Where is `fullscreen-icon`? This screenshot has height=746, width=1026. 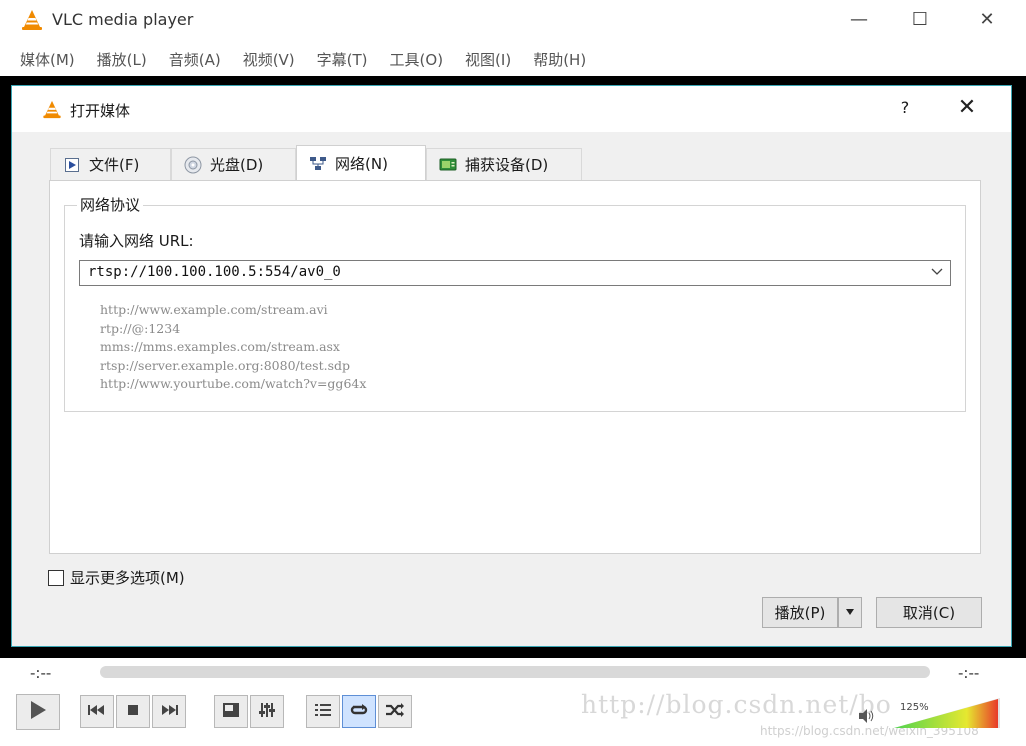
fullscreen-icon is located at coordinates (231, 712).